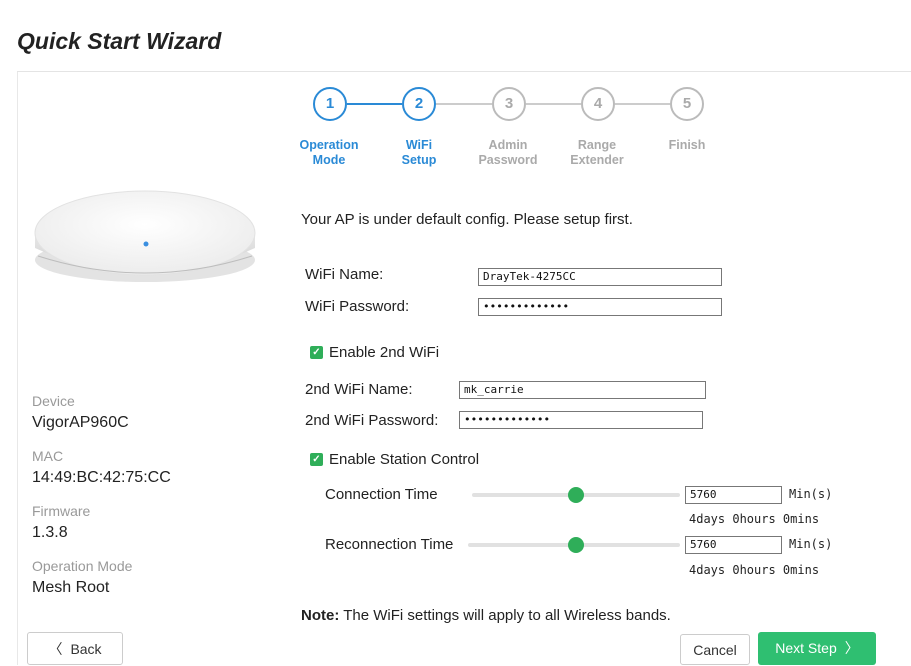 Image resolution: width=911 pixels, height=666 pixels. I want to click on cancel-button: Cancel, so click(715, 649).